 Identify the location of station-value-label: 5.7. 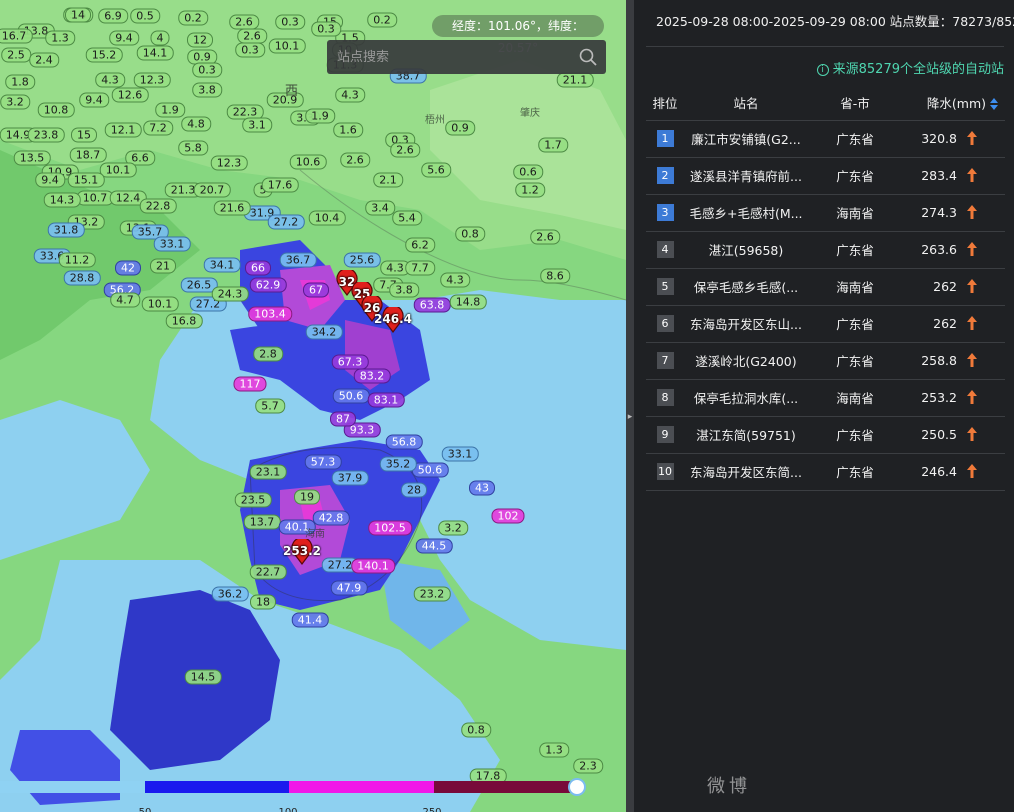
(270, 406).